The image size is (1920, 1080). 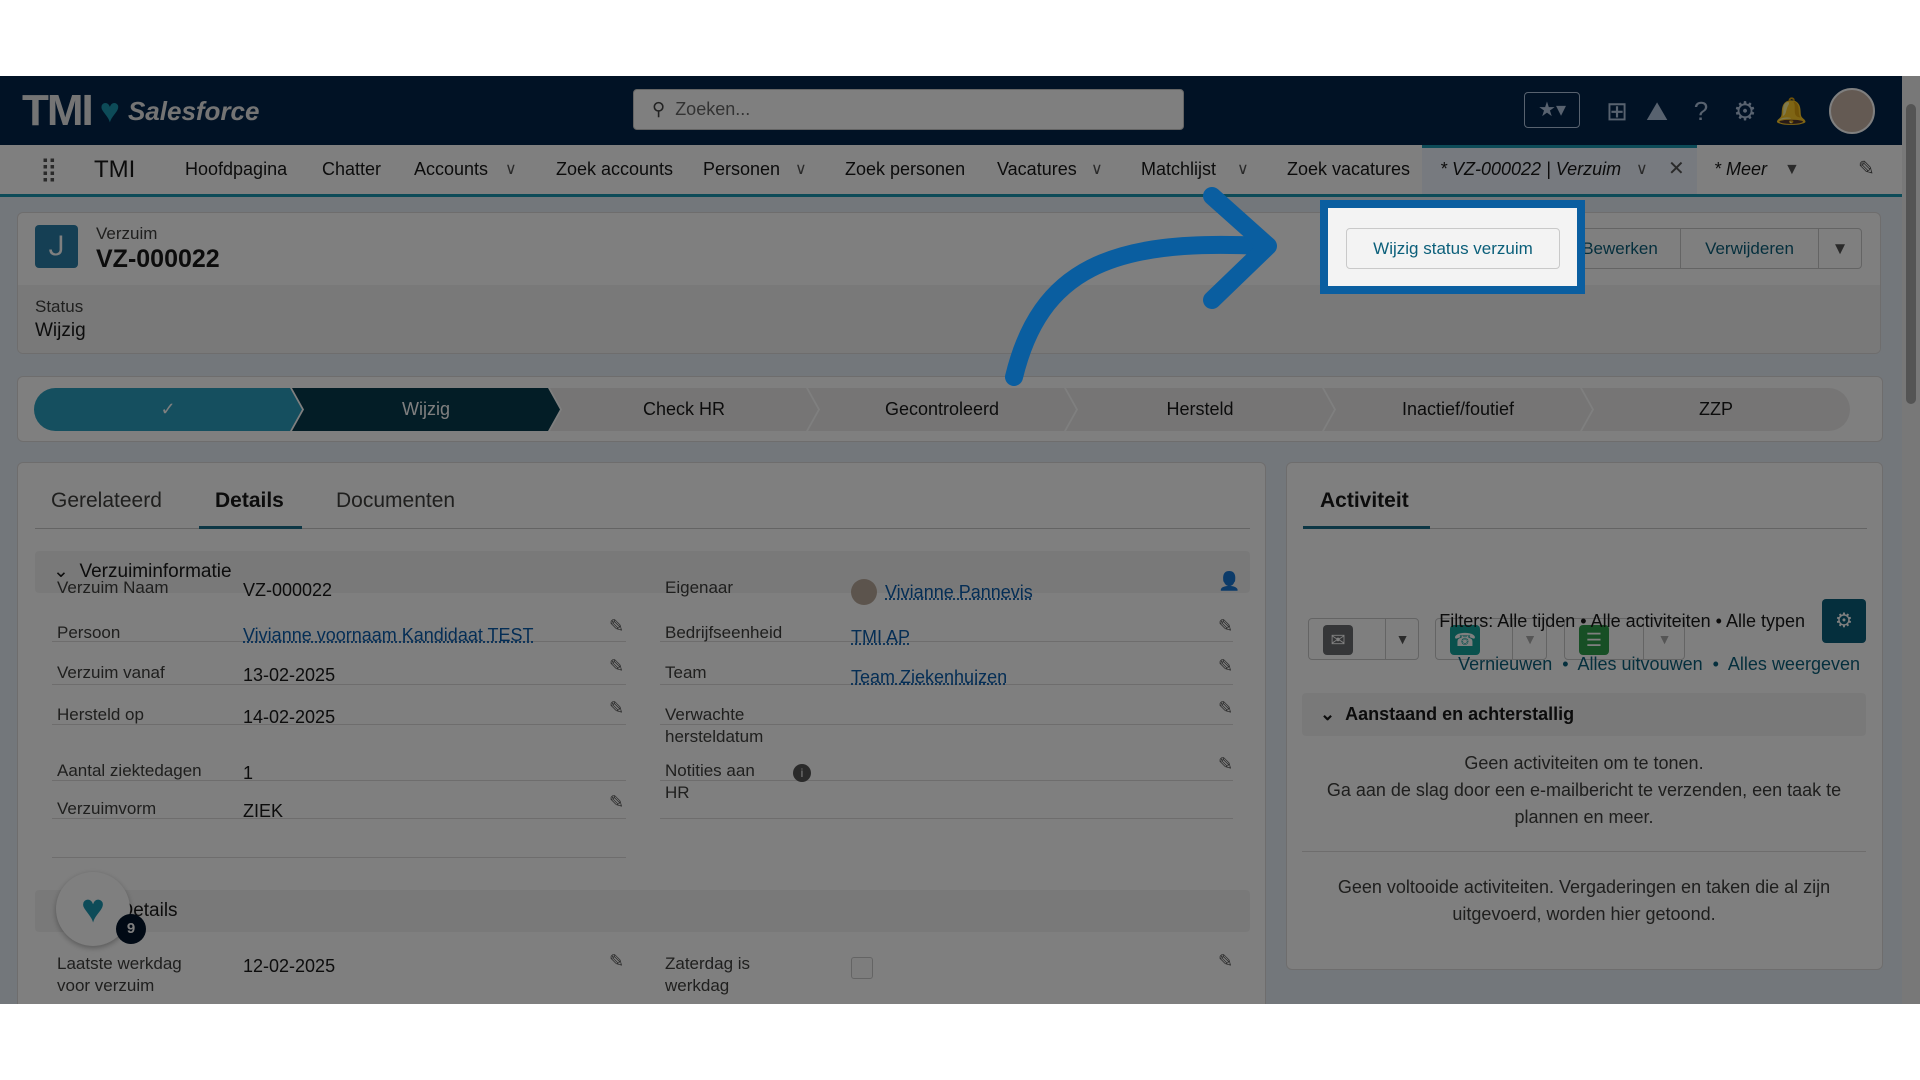 I want to click on pointer-arrow, so click(x=1141, y=286).